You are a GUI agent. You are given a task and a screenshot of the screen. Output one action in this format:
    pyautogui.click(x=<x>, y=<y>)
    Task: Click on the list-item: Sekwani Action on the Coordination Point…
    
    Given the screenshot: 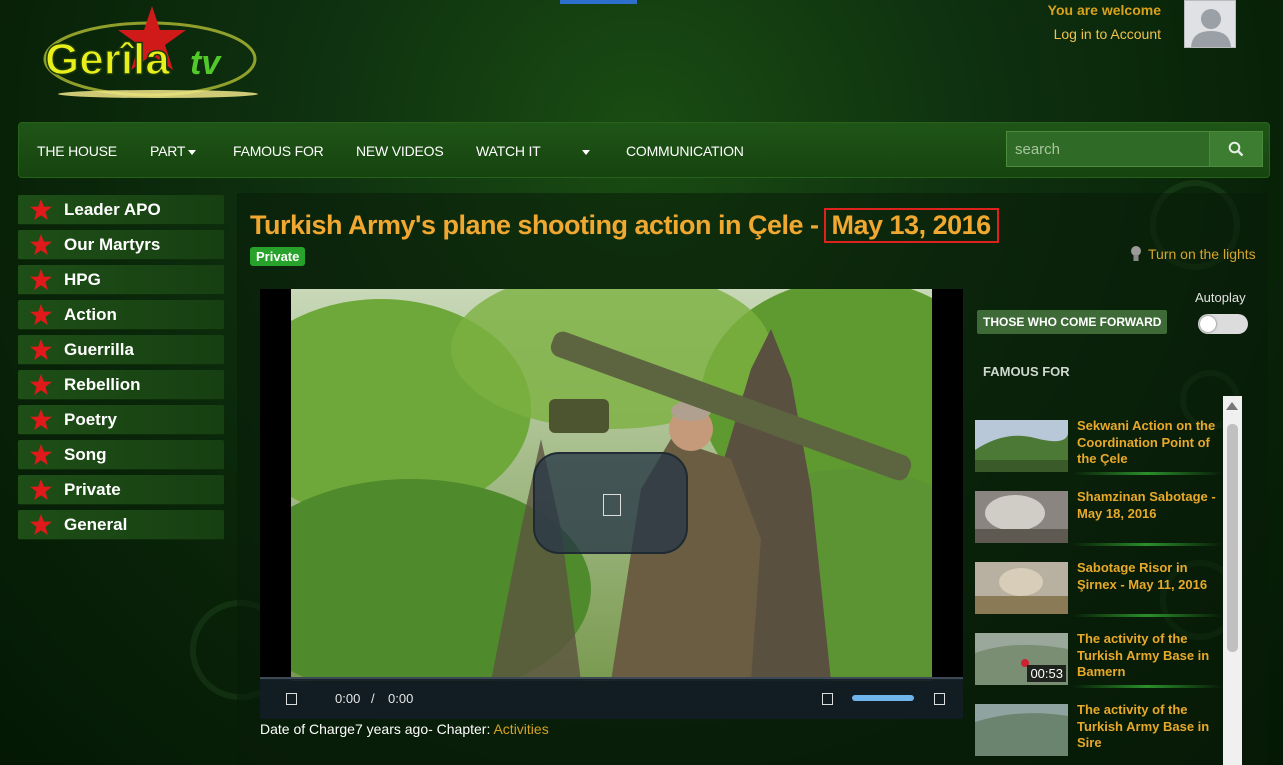 What is the action you would take?
    pyautogui.click(x=1099, y=435)
    